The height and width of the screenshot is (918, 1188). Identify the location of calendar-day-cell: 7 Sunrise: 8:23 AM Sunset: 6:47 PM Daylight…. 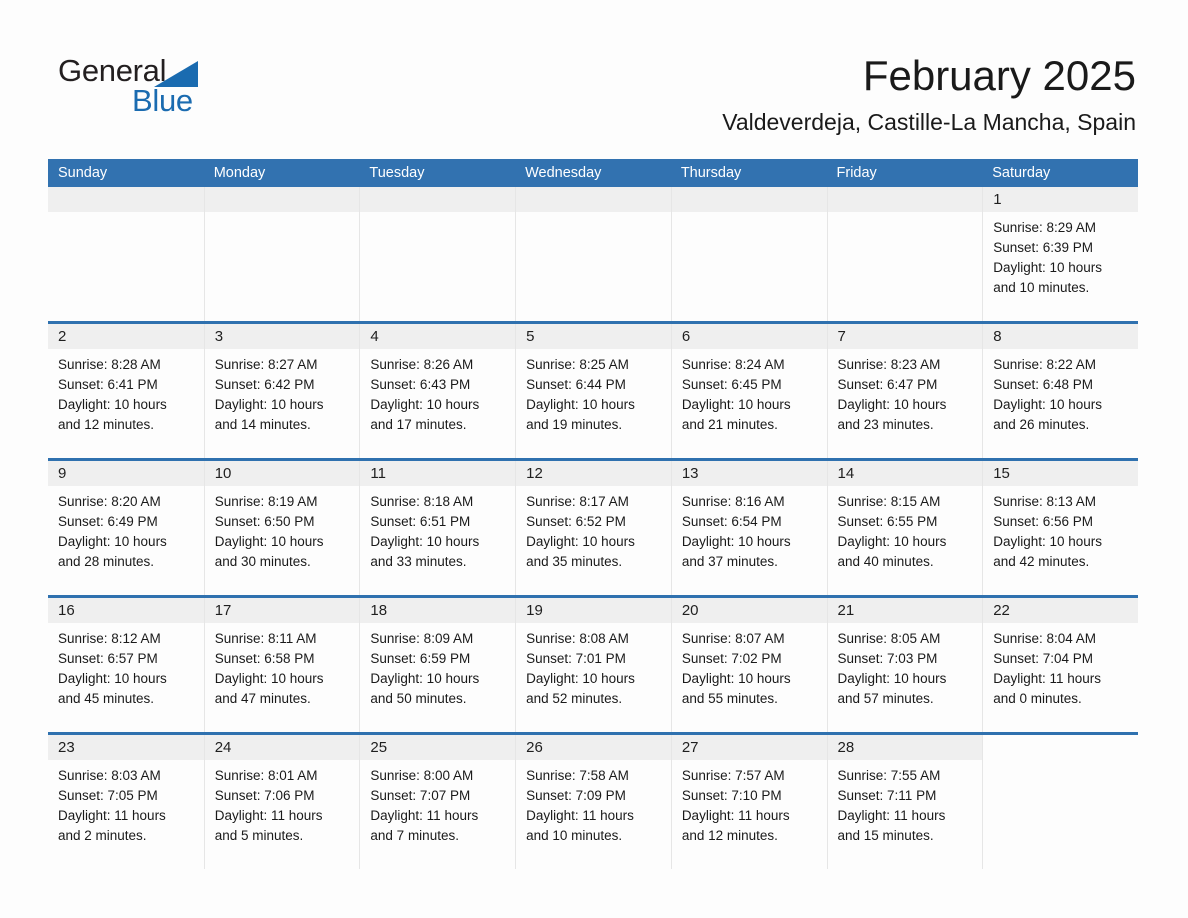
(904, 391).